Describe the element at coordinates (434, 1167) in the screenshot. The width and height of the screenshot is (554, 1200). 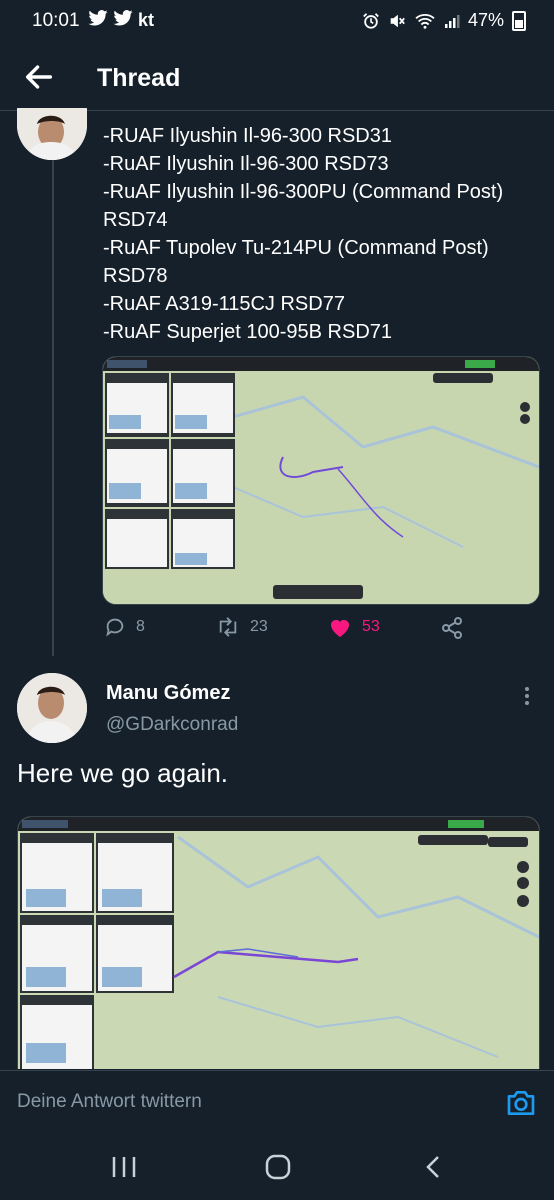
I see `back-icon` at that location.